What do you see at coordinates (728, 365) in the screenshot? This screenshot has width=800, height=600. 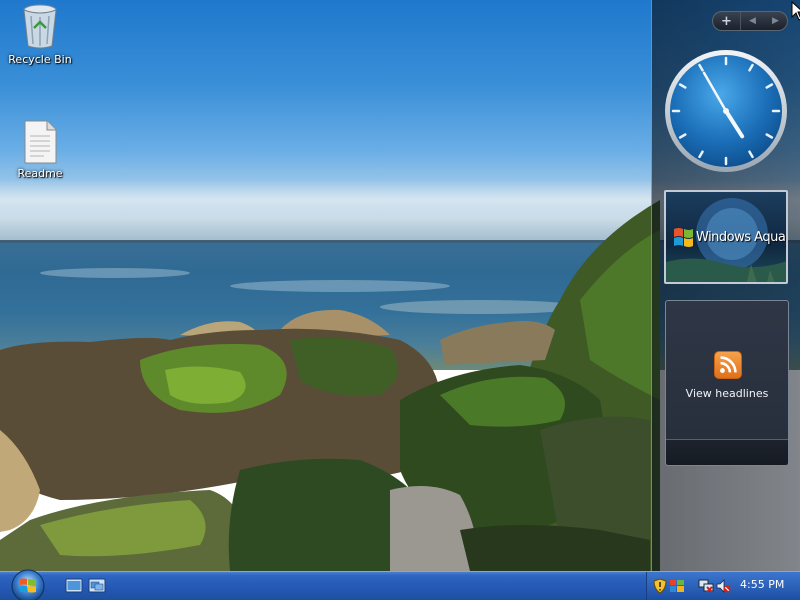 I see `rss-feed-icon` at bounding box center [728, 365].